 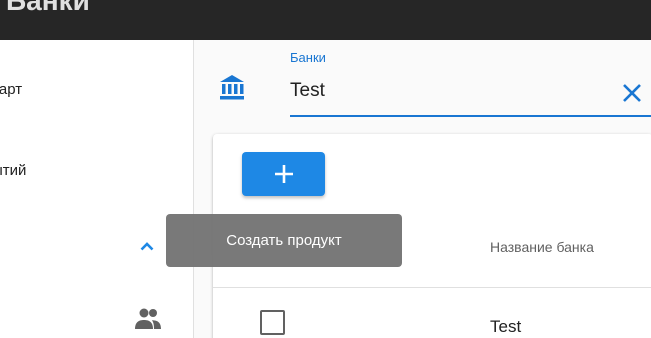 What do you see at coordinates (97, 246) in the screenshot?
I see `sidebar-group-toggle` at bounding box center [97, 246].